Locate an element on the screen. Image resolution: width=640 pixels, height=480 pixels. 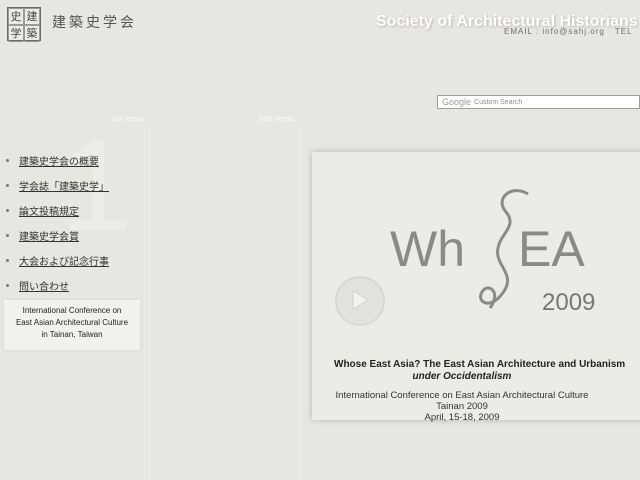
conference-line: East Asian Architectural Culture is located at coordinates (72, 322).